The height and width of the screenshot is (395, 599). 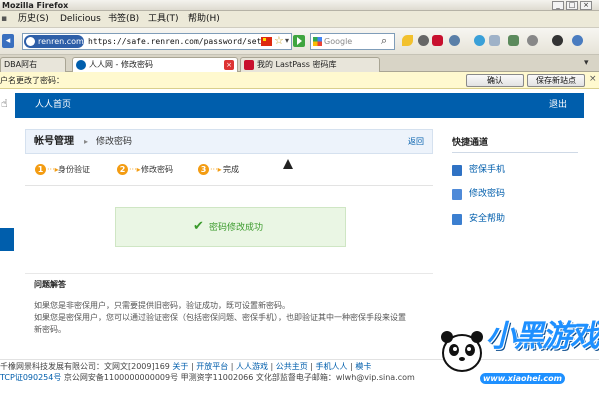 What do you see at coordinates (231, 169) in the screenshot?
I see `step-label: 完成` at bounding box center [231, 169].